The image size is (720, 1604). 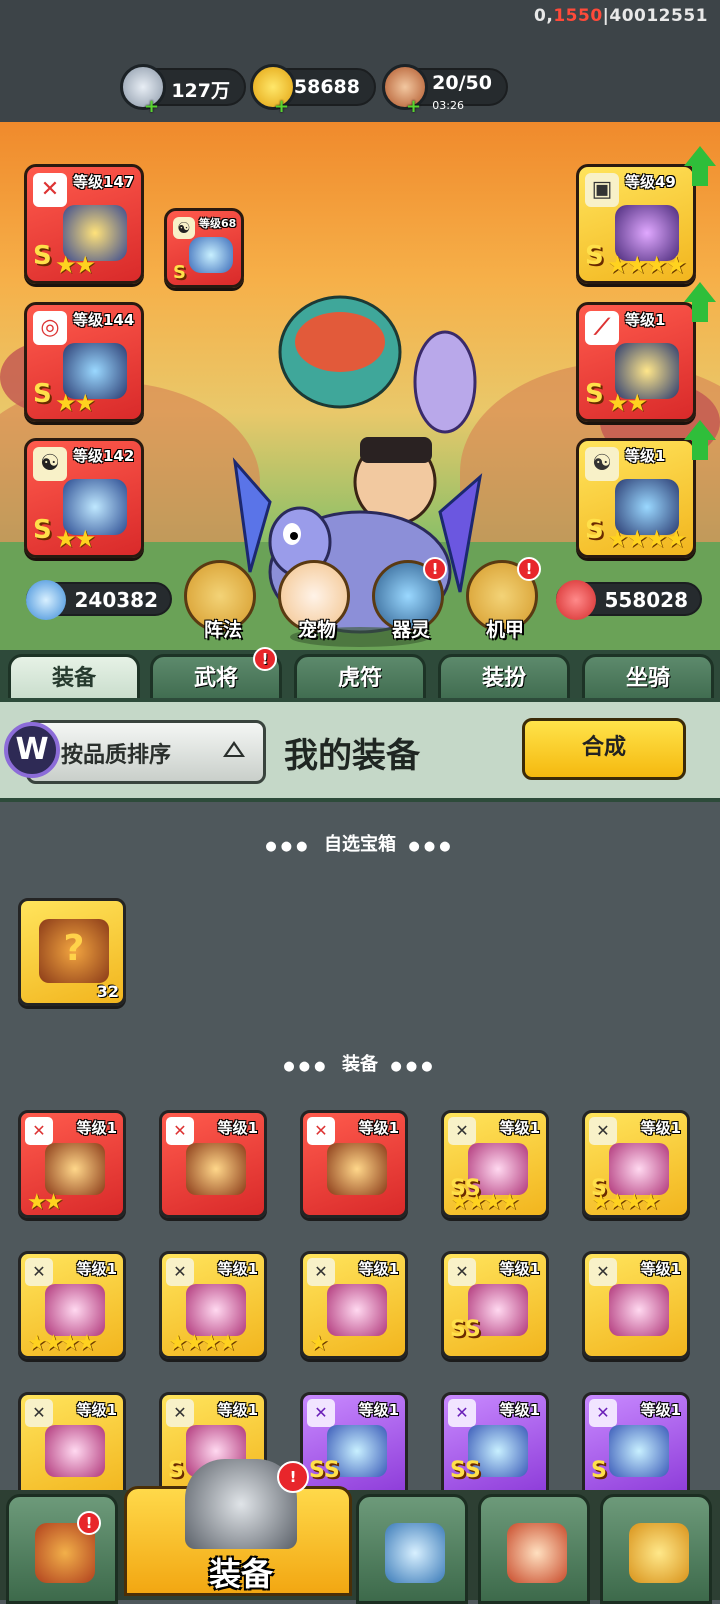 What do you see at coordinates (240, 1574) in the screenshot?
I see `nav-equipment-label: 装备` at bounding box center [240, 1574].